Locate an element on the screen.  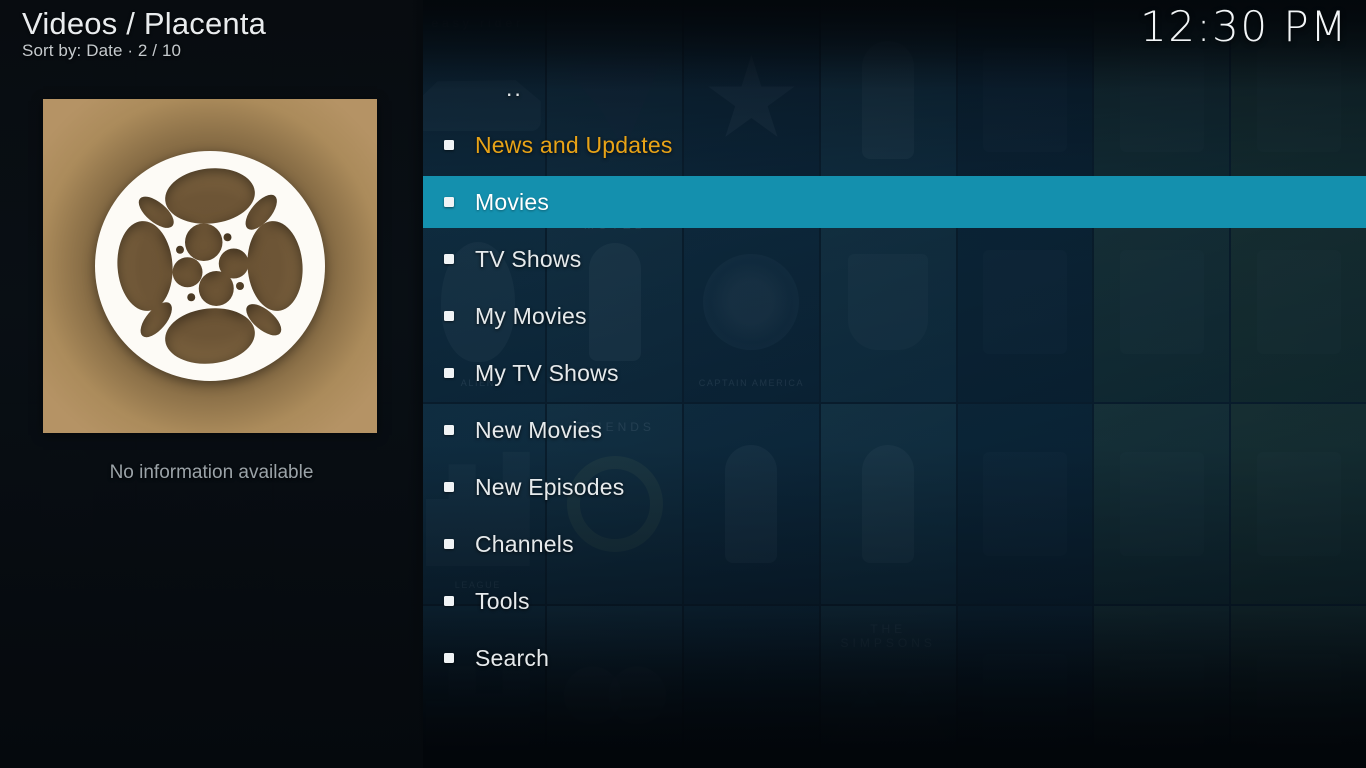
list-item-my-tv-shows: My TV Shows is located at coordinates (894, 373).